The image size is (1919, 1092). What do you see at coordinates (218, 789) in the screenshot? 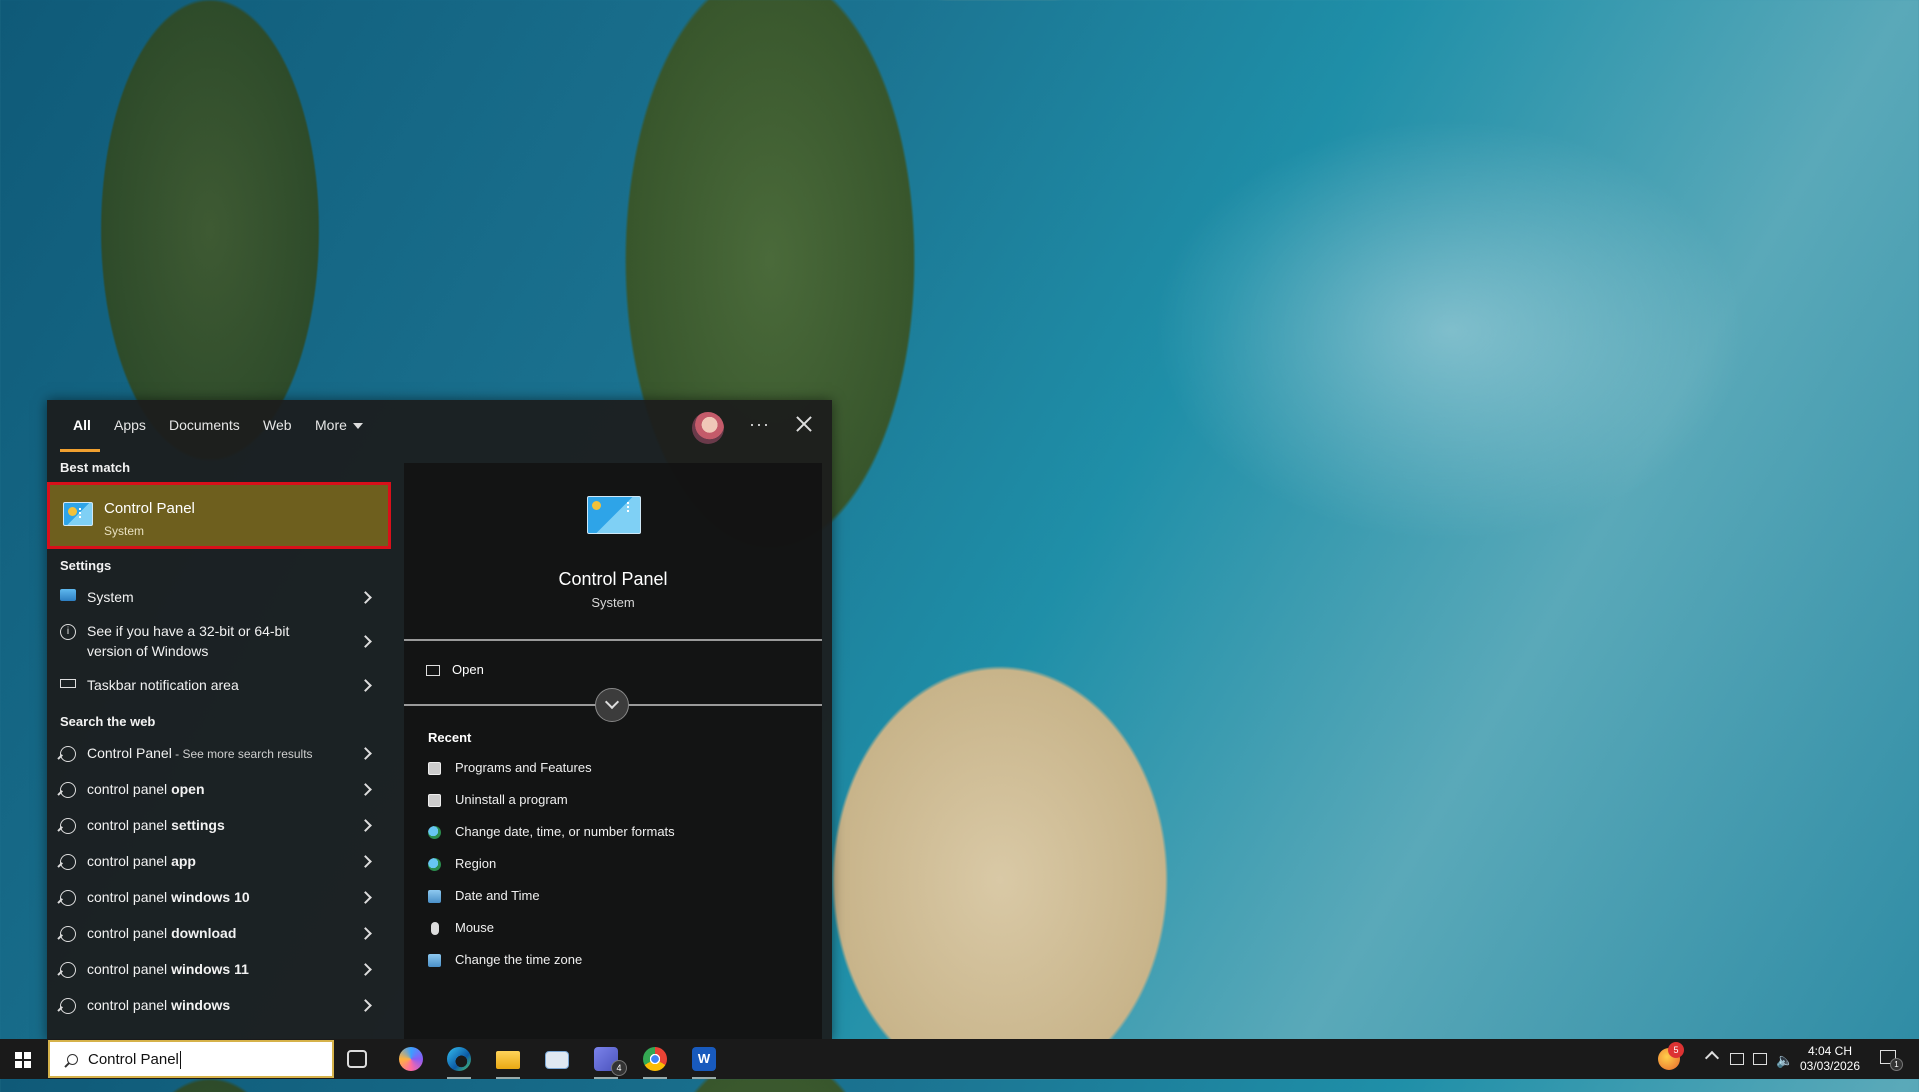
I see `web-result-open: control panel open` at bounding box center [218, 789].